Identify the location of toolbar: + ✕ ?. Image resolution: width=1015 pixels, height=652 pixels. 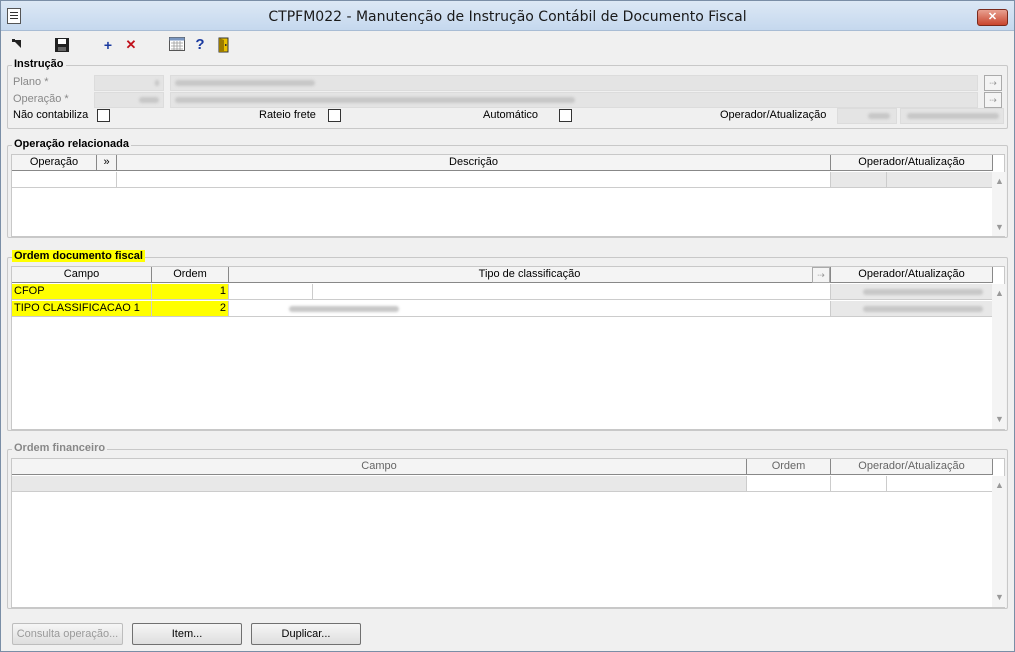
(507, 45).